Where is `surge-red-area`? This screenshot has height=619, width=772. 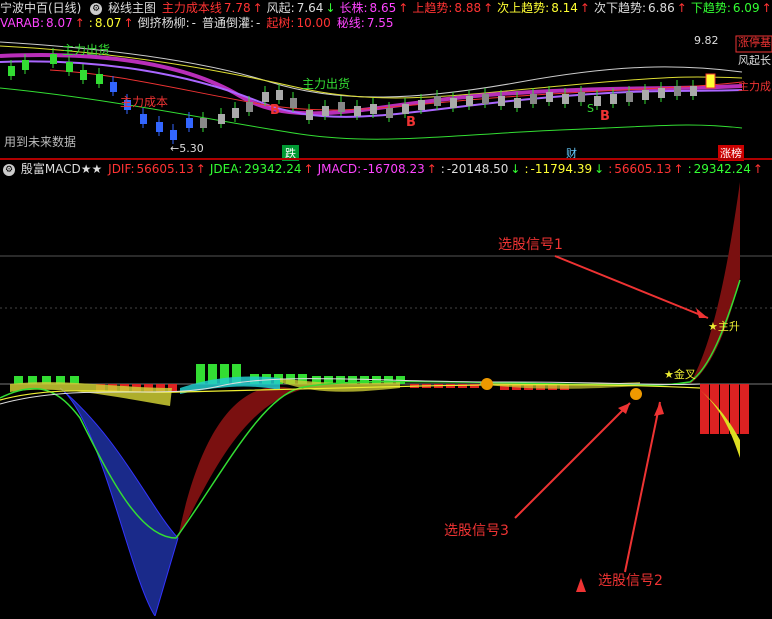 surge-red-area is located at coordinates (715, 283).